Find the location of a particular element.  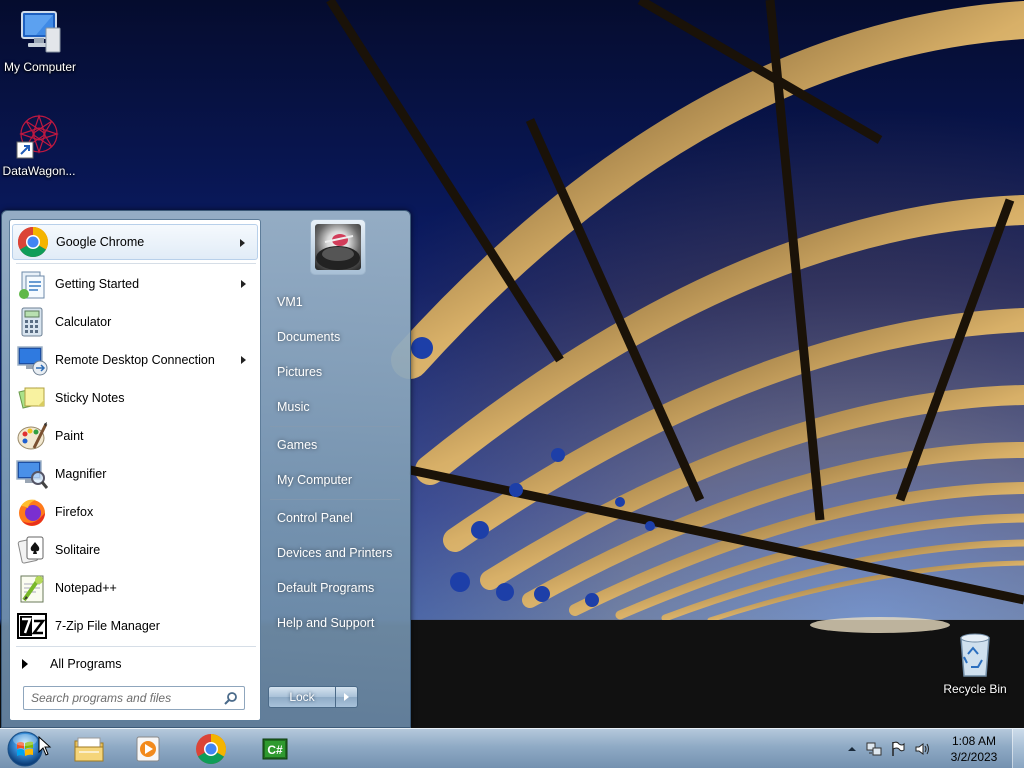

program-notepadpp: Notepad++ is located at coordinates (135, 588).